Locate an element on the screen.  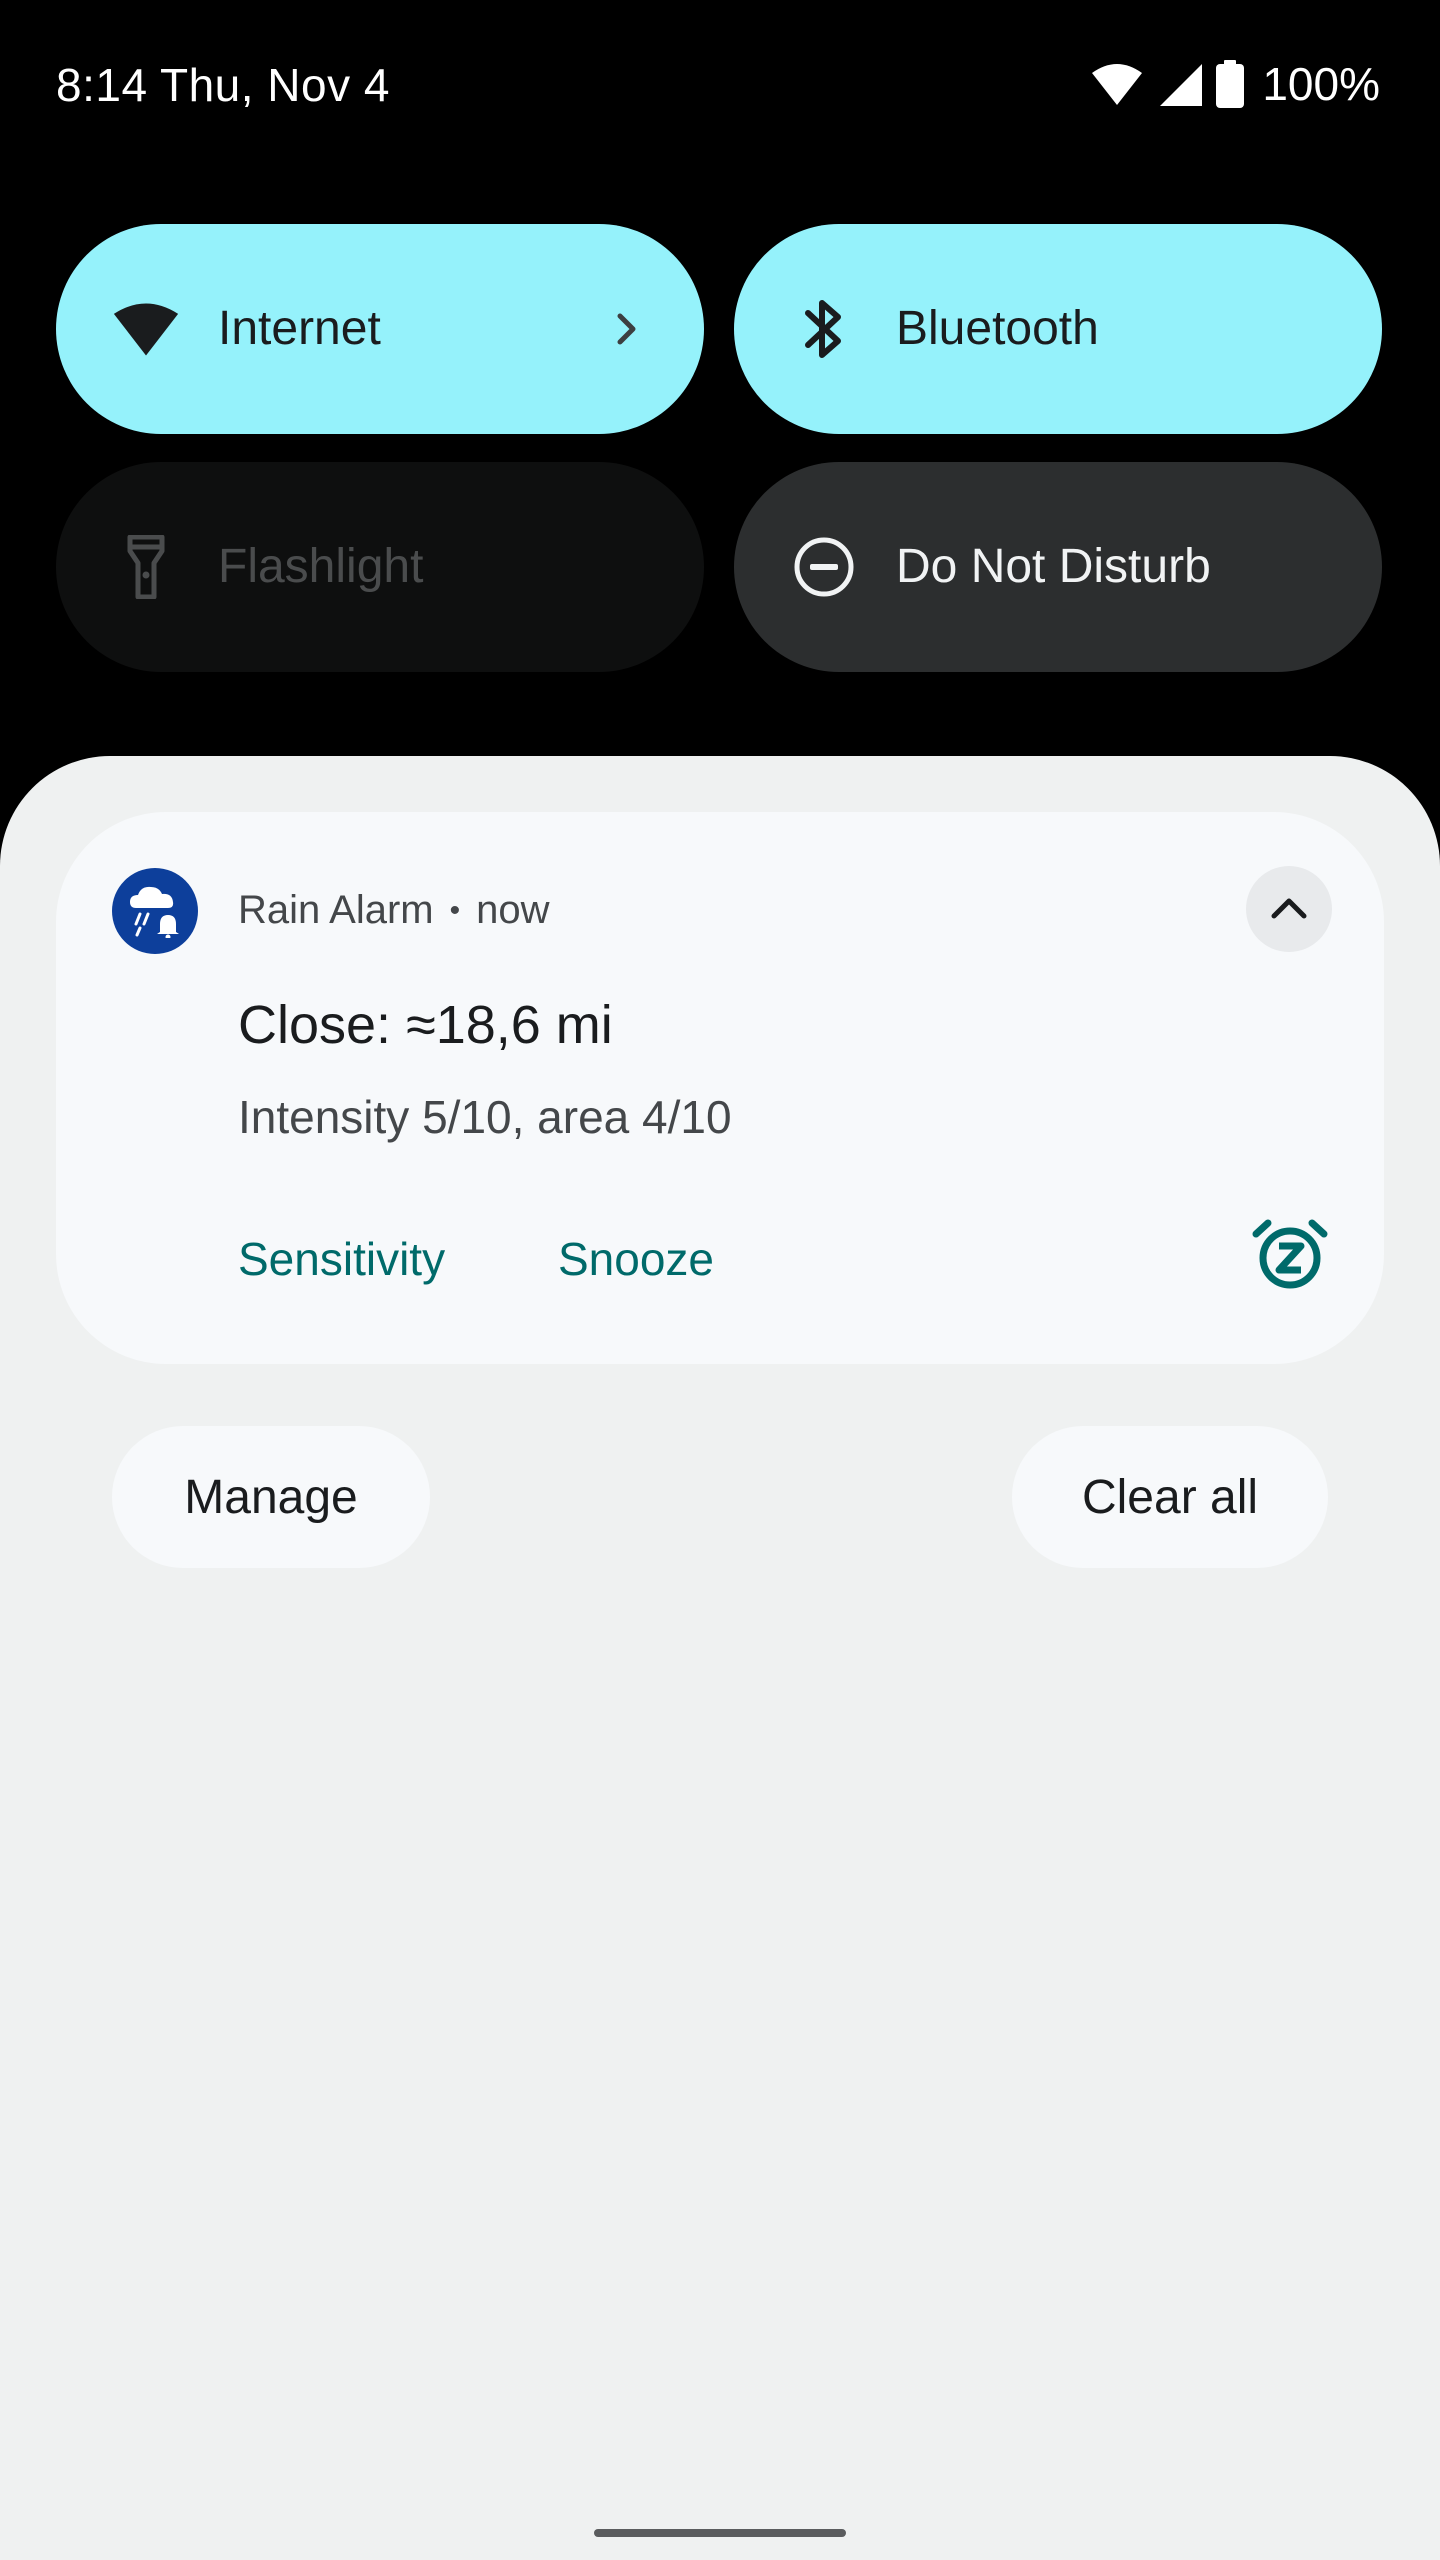
status-bar: 8:14 Thu, Nov 4 100% is located at coordinates (720, 85).